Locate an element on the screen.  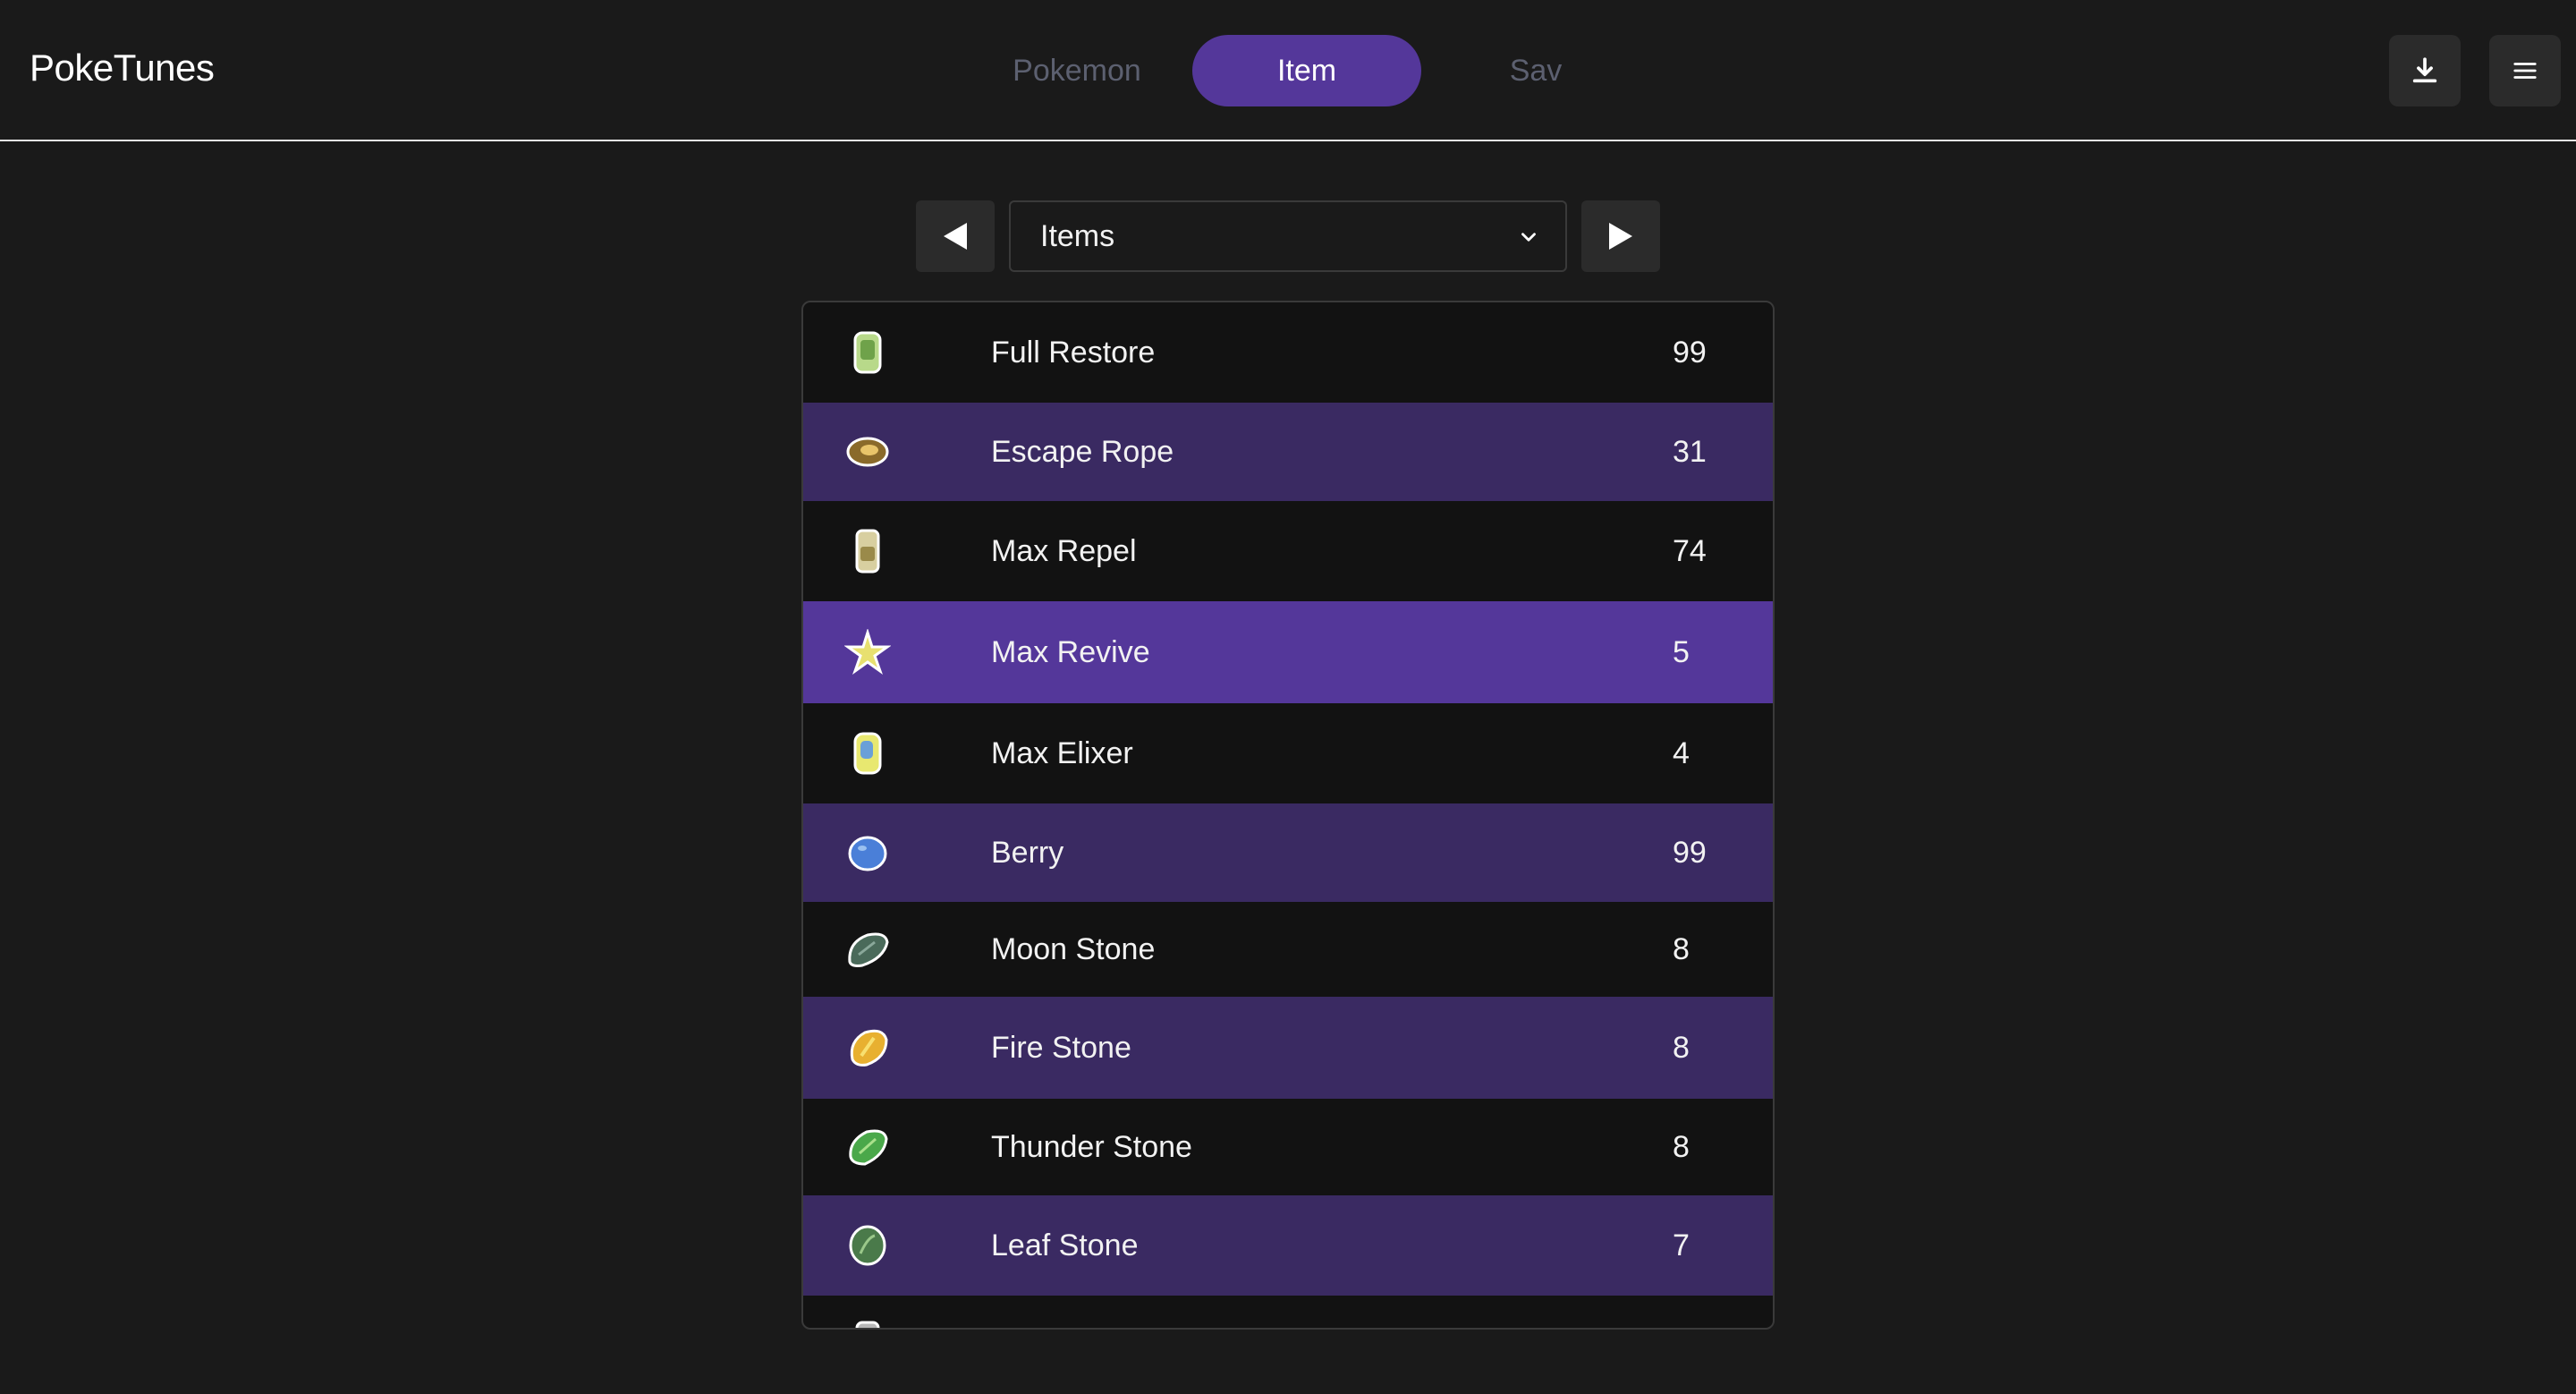
tab-item: Item is located at coordinates (1306, 70).